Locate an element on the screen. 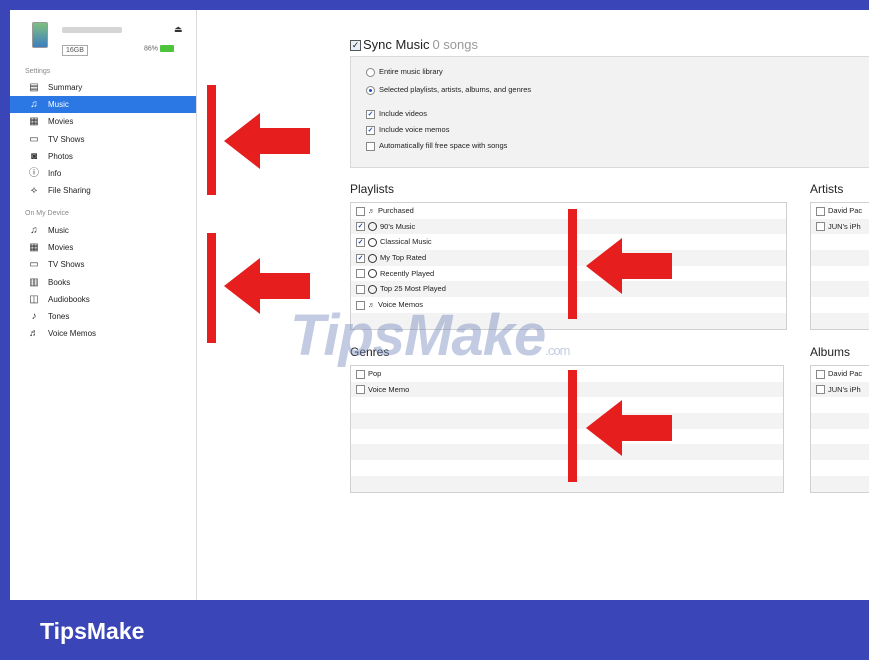  sidebar-item-audiobooks: ◫ Audiobooks is located at coordinates (103, 299).